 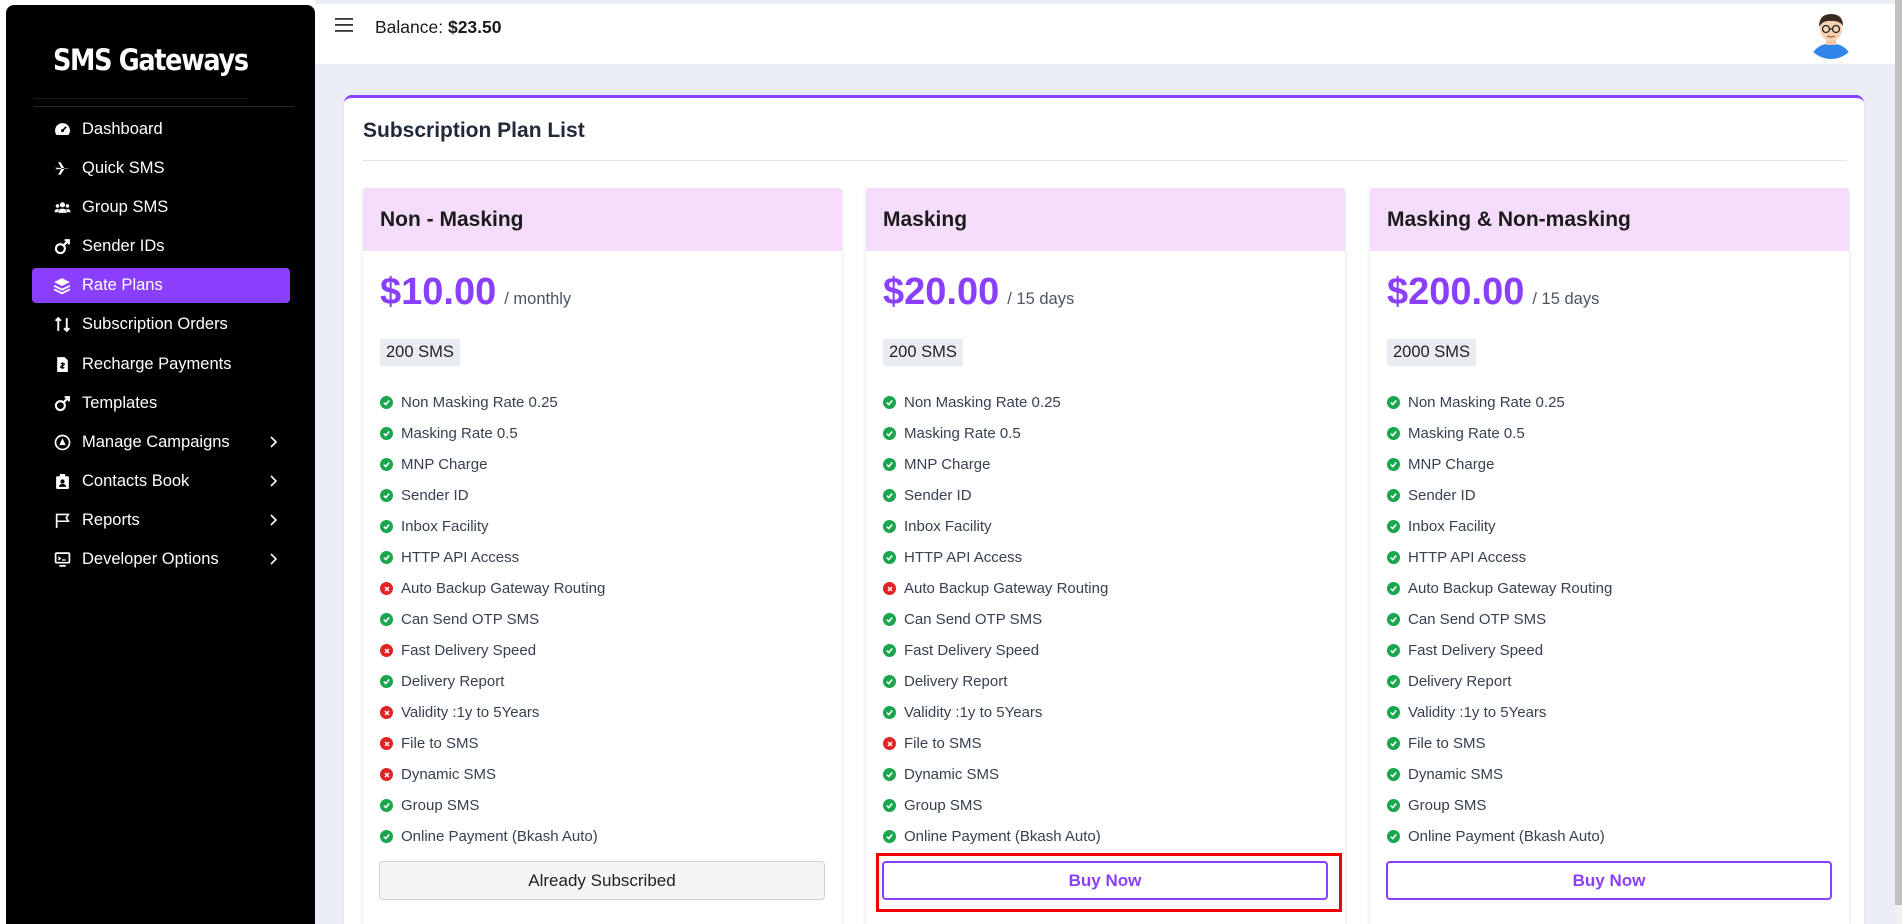 I want to click on sidebar-item-quick-sms: Quick SMS, so click(x=161, y=168).